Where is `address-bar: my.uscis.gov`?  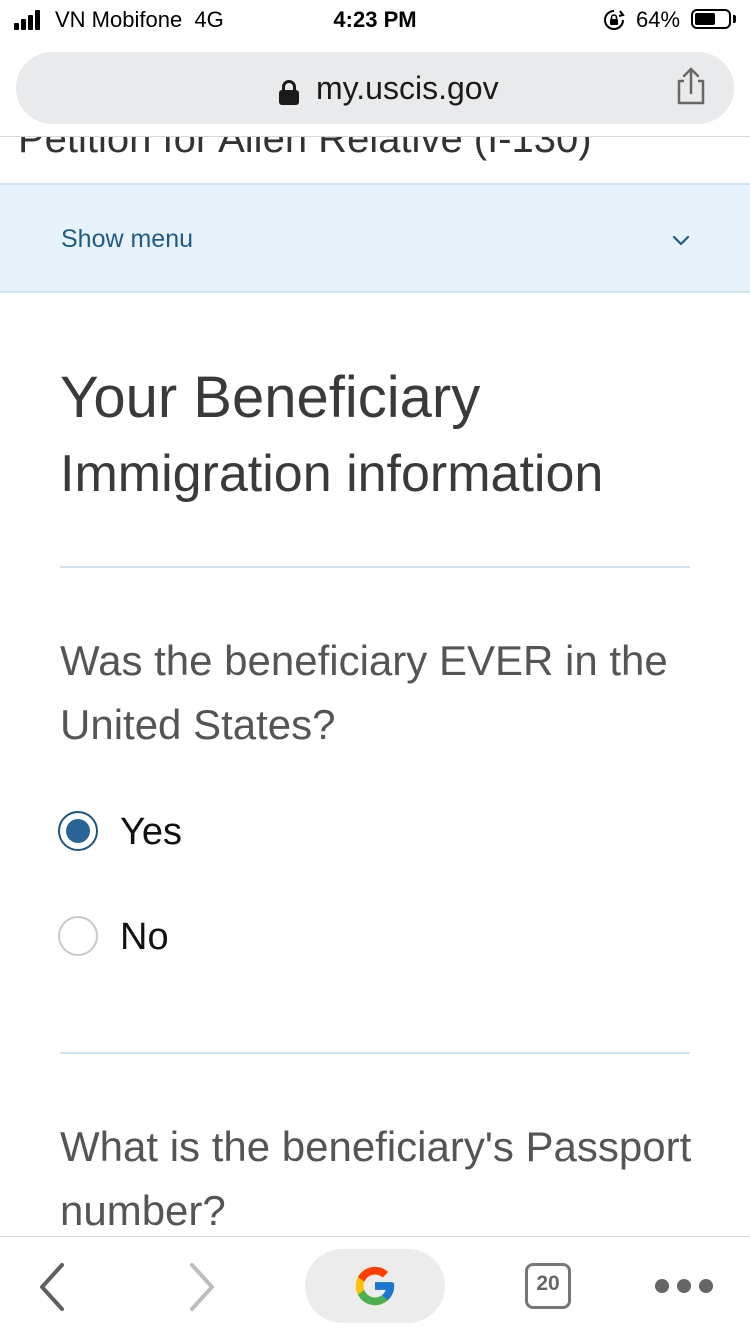 address-bar: my.uscis.gov is located at coordinates (375, 88).